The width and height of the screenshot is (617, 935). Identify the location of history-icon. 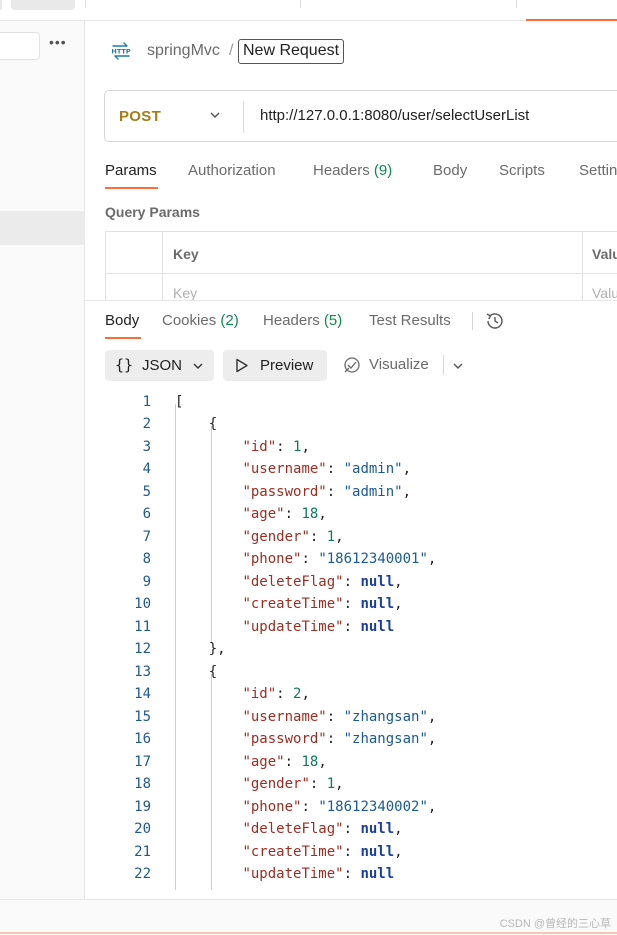
(495, 321).